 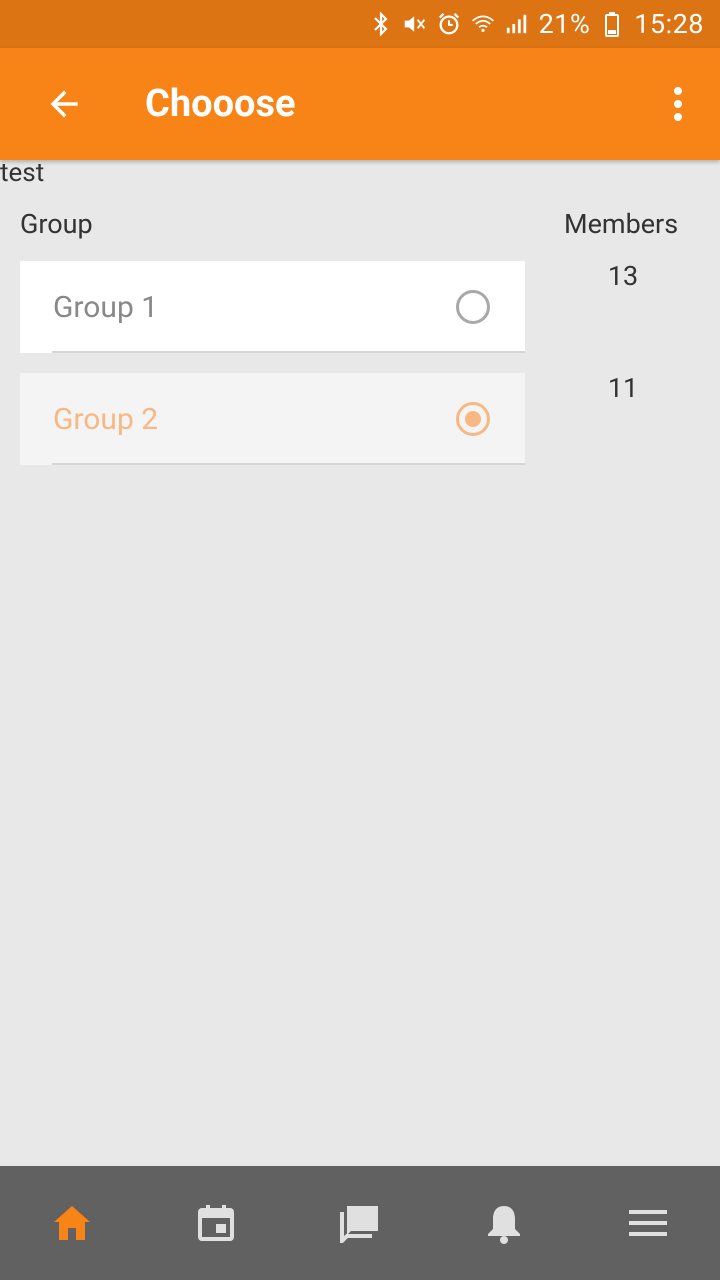 I want to click on battery-icon, so click(x=612, y=24).